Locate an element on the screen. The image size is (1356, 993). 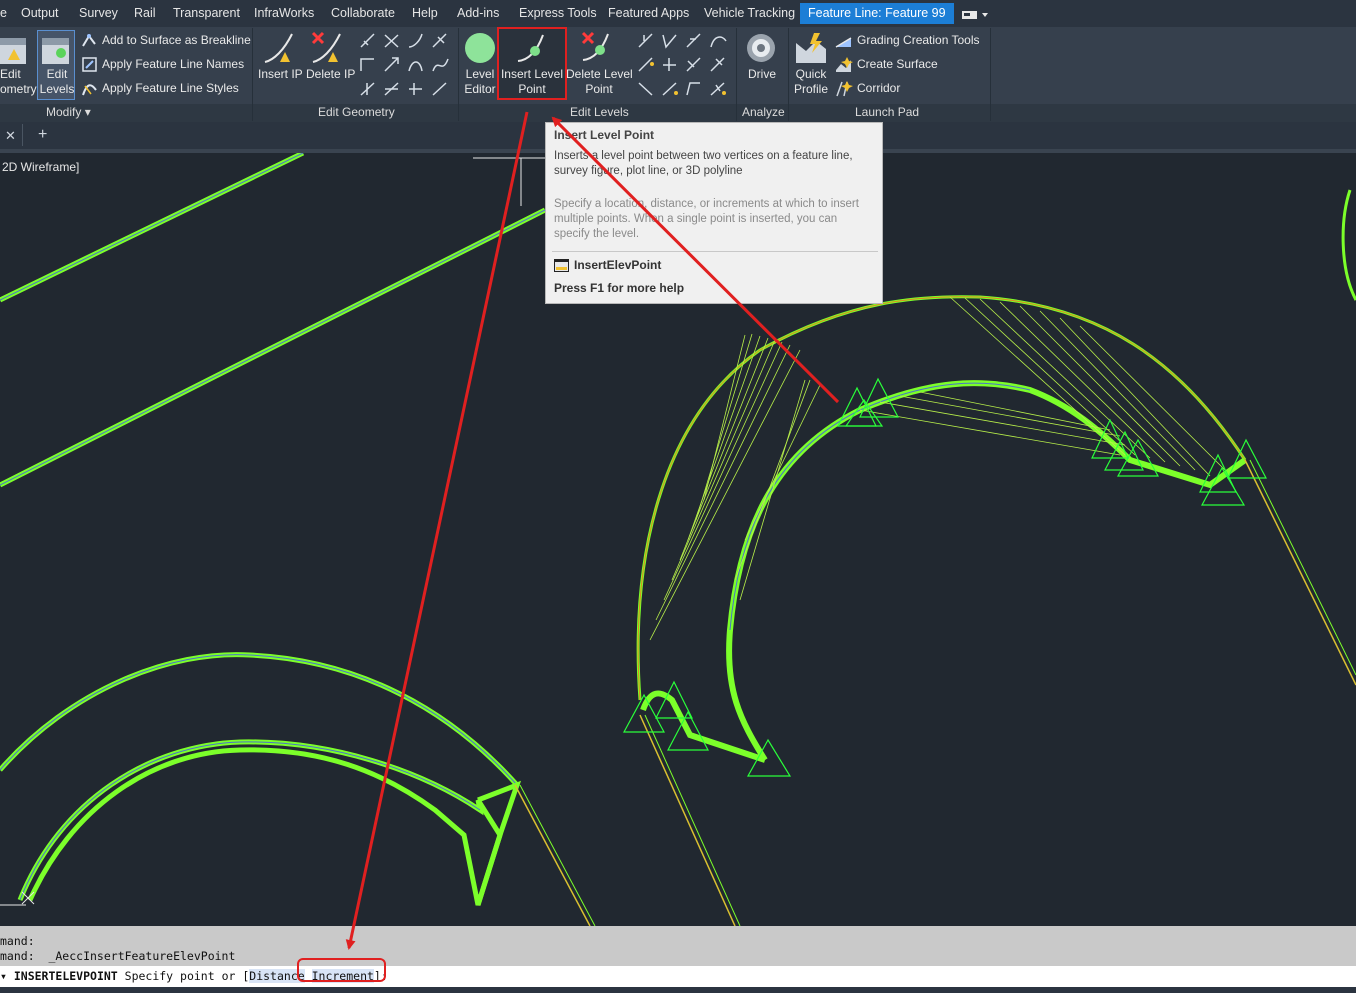
create-surface-button: Create Surface is located at coordinates (897, 64).